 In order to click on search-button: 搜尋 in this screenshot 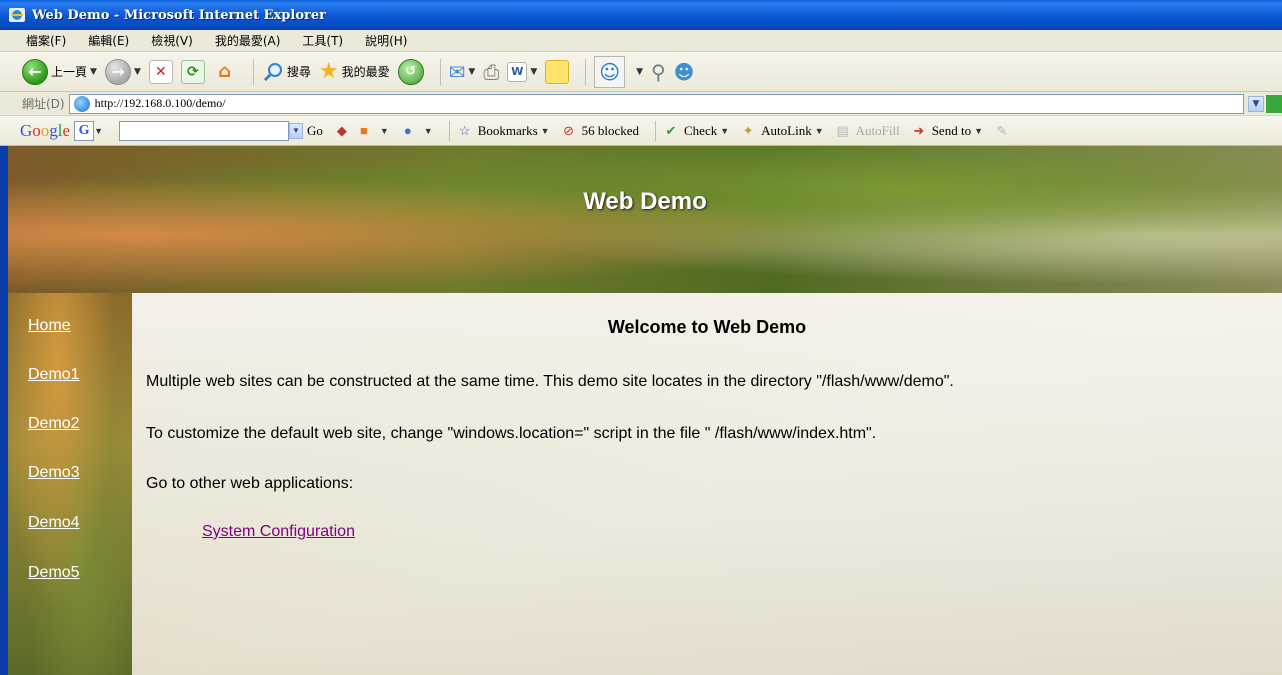, I will do `click(286, 72)`.